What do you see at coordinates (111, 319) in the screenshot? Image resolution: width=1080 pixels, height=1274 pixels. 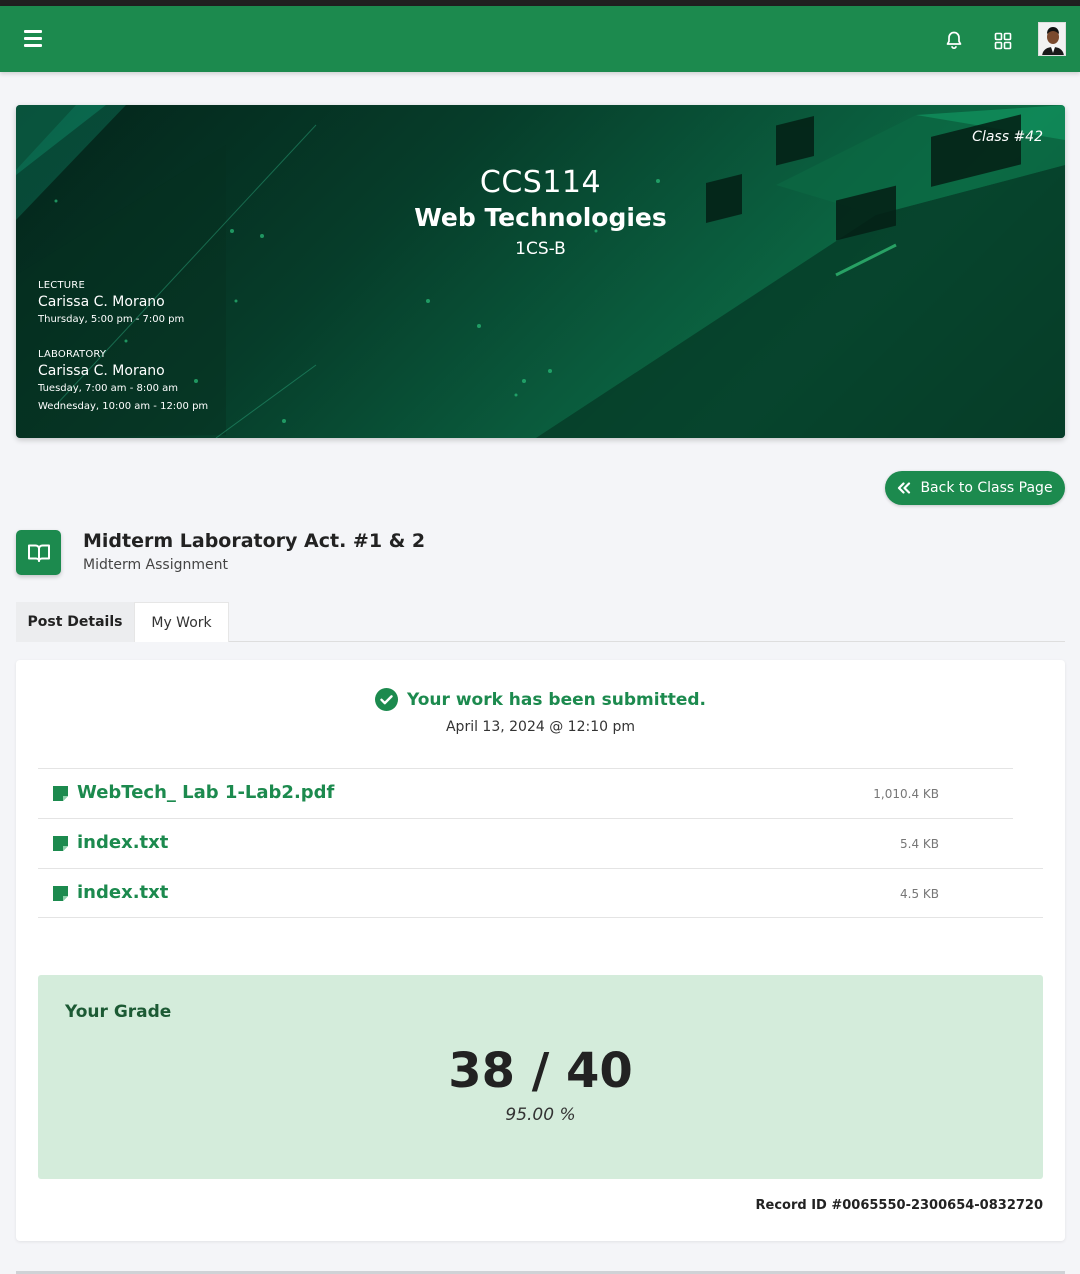 I see `lecture-time: Thursday, 5:00 pm - 7:00 pm` at bounding box center [111, 319].